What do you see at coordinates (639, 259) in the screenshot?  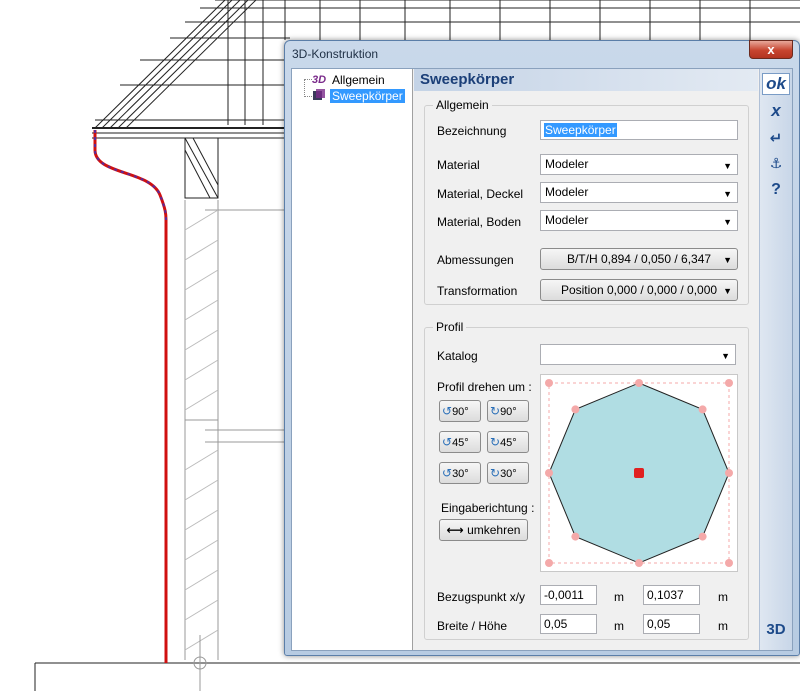 I see `abmessungen-button: B/T/H 0,894 / 0,050 / 6,347 ▼` at bounding box center [639, 259].